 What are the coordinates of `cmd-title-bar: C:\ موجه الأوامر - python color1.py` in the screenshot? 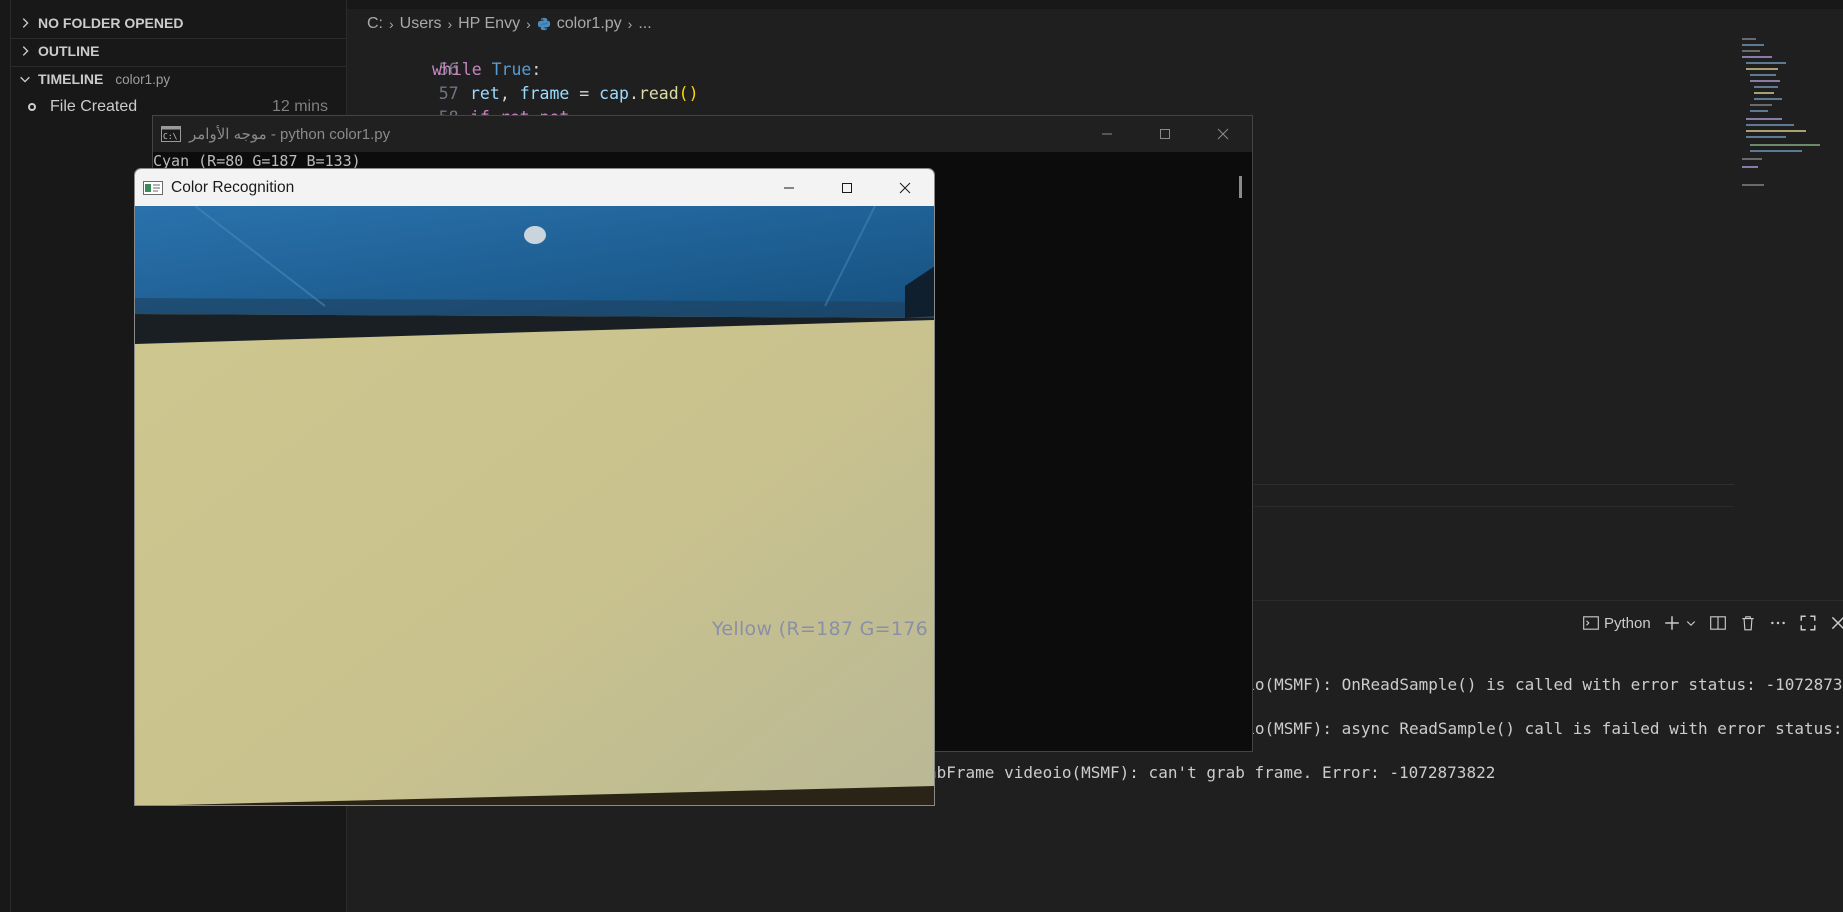 It's located at (702, 134).